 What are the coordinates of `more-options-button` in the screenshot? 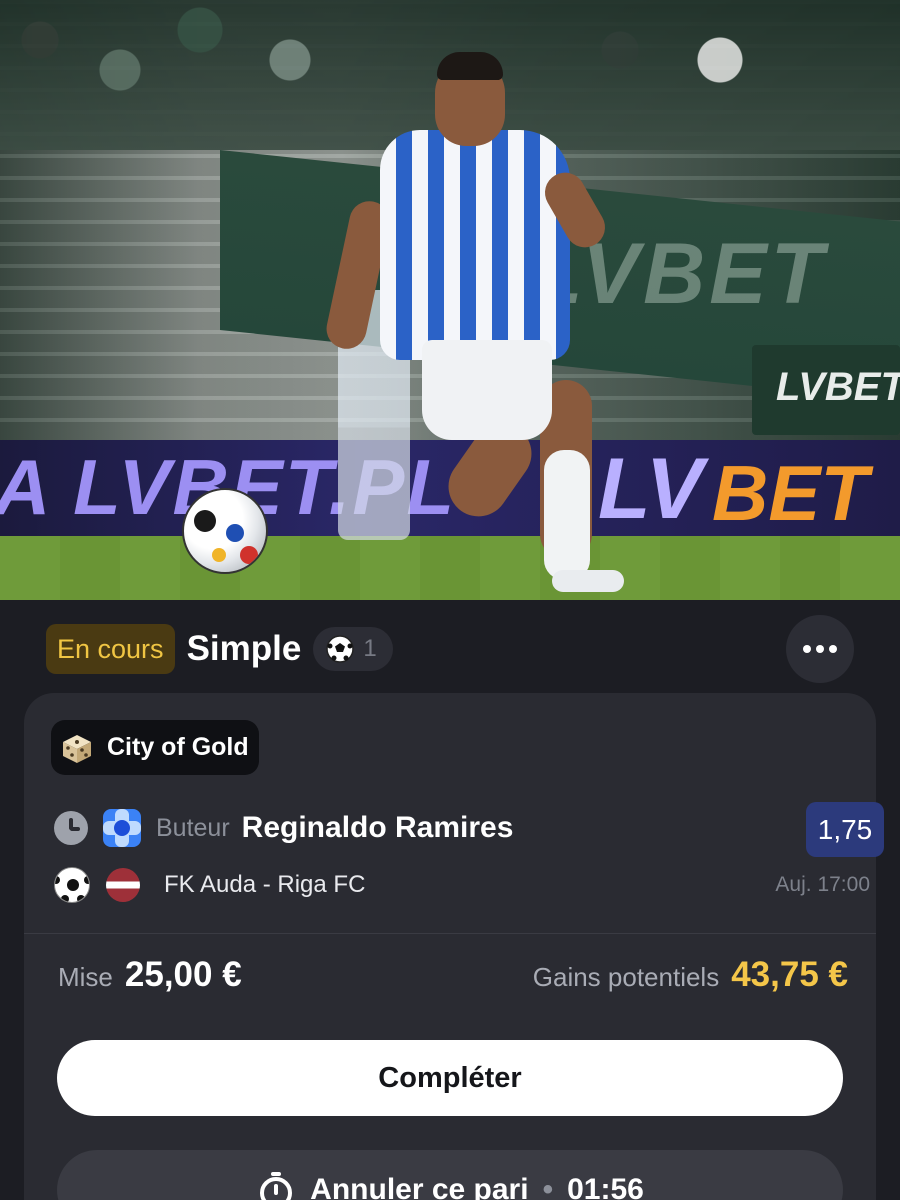 It's located at (820, 649).